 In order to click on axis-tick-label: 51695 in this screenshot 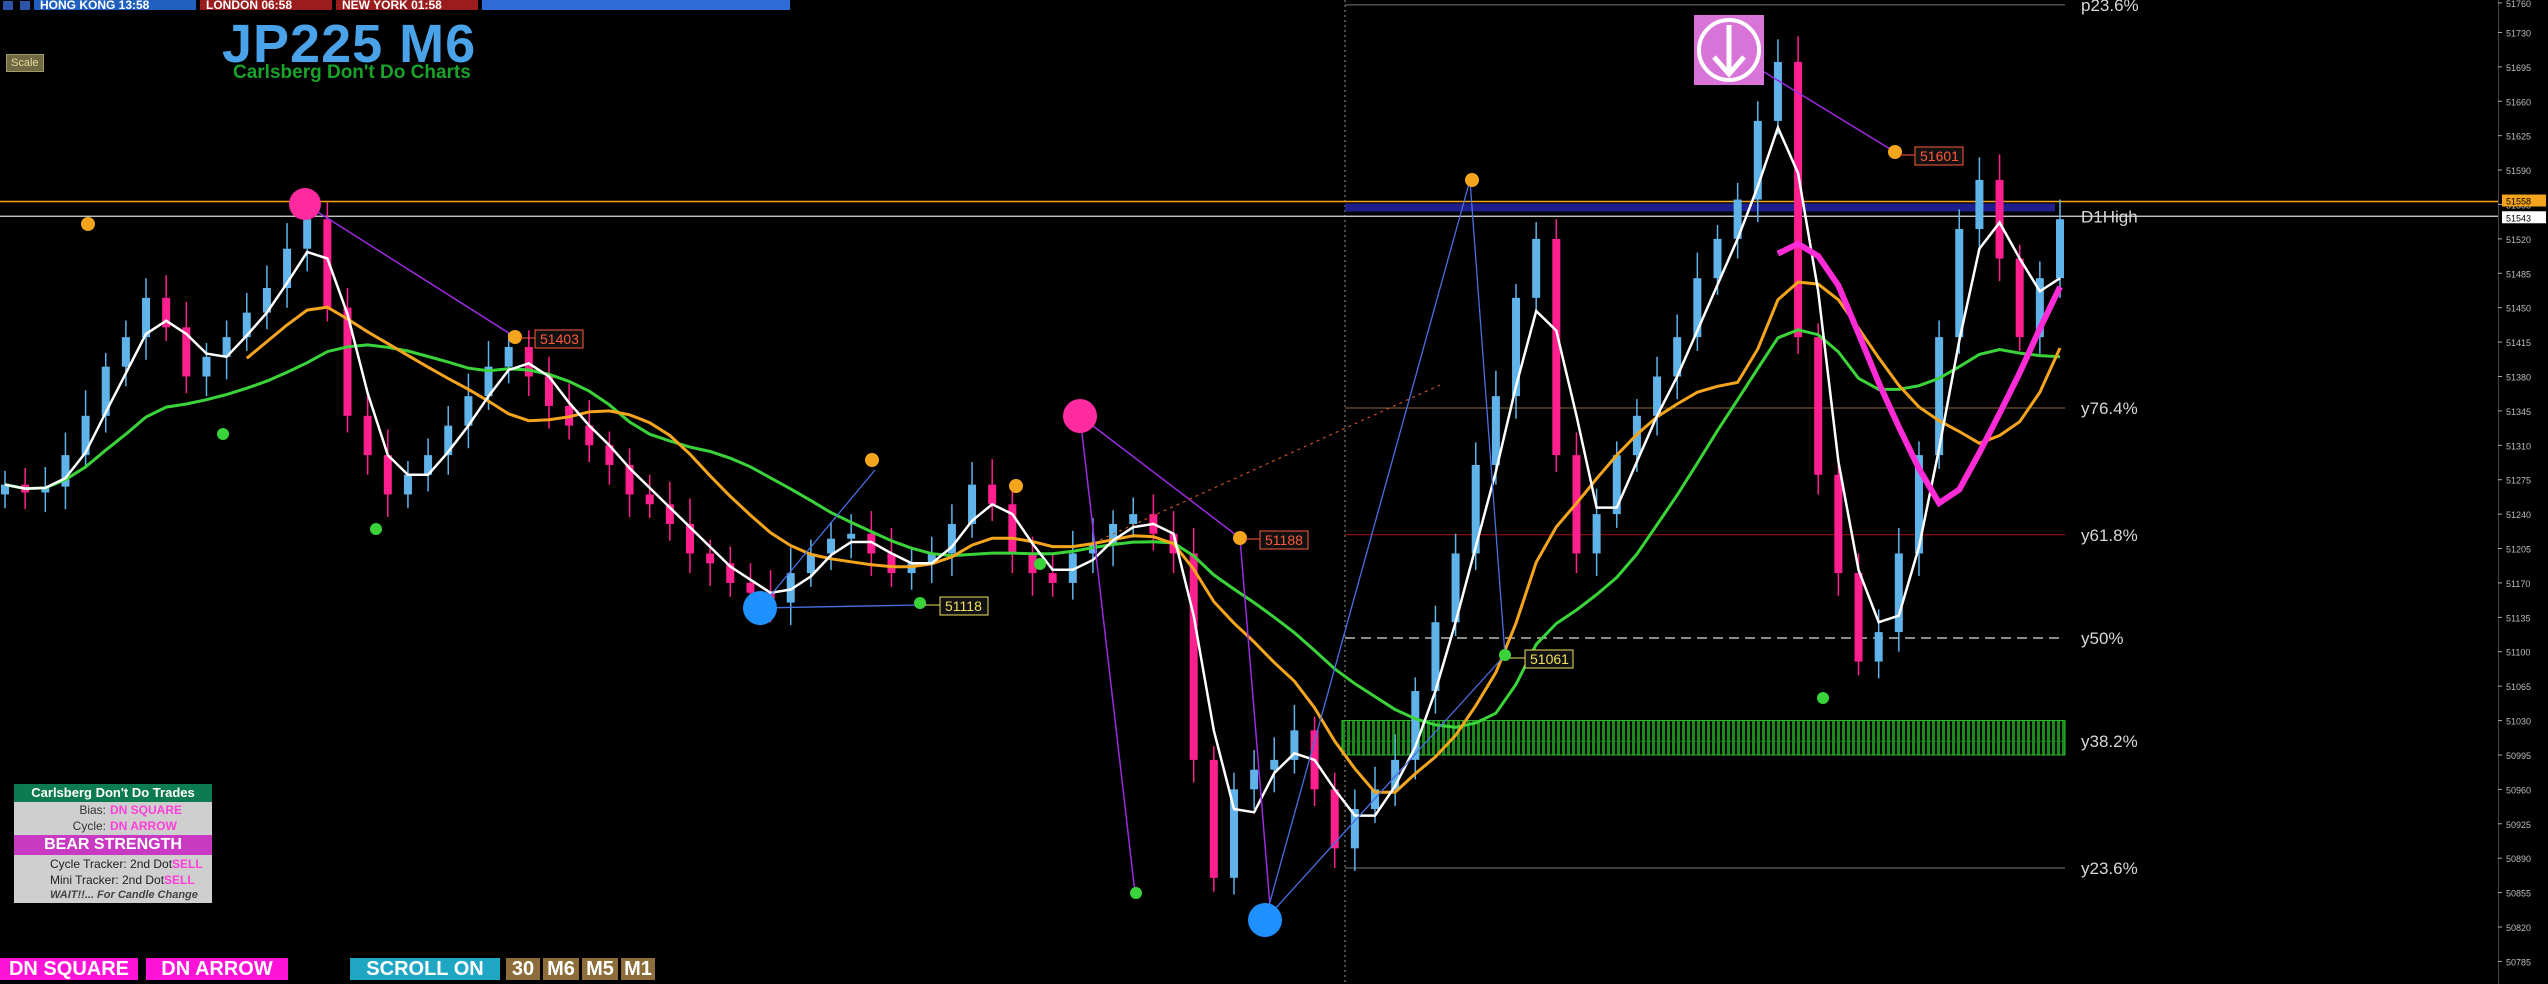, I will do `click(2518, 68)`.